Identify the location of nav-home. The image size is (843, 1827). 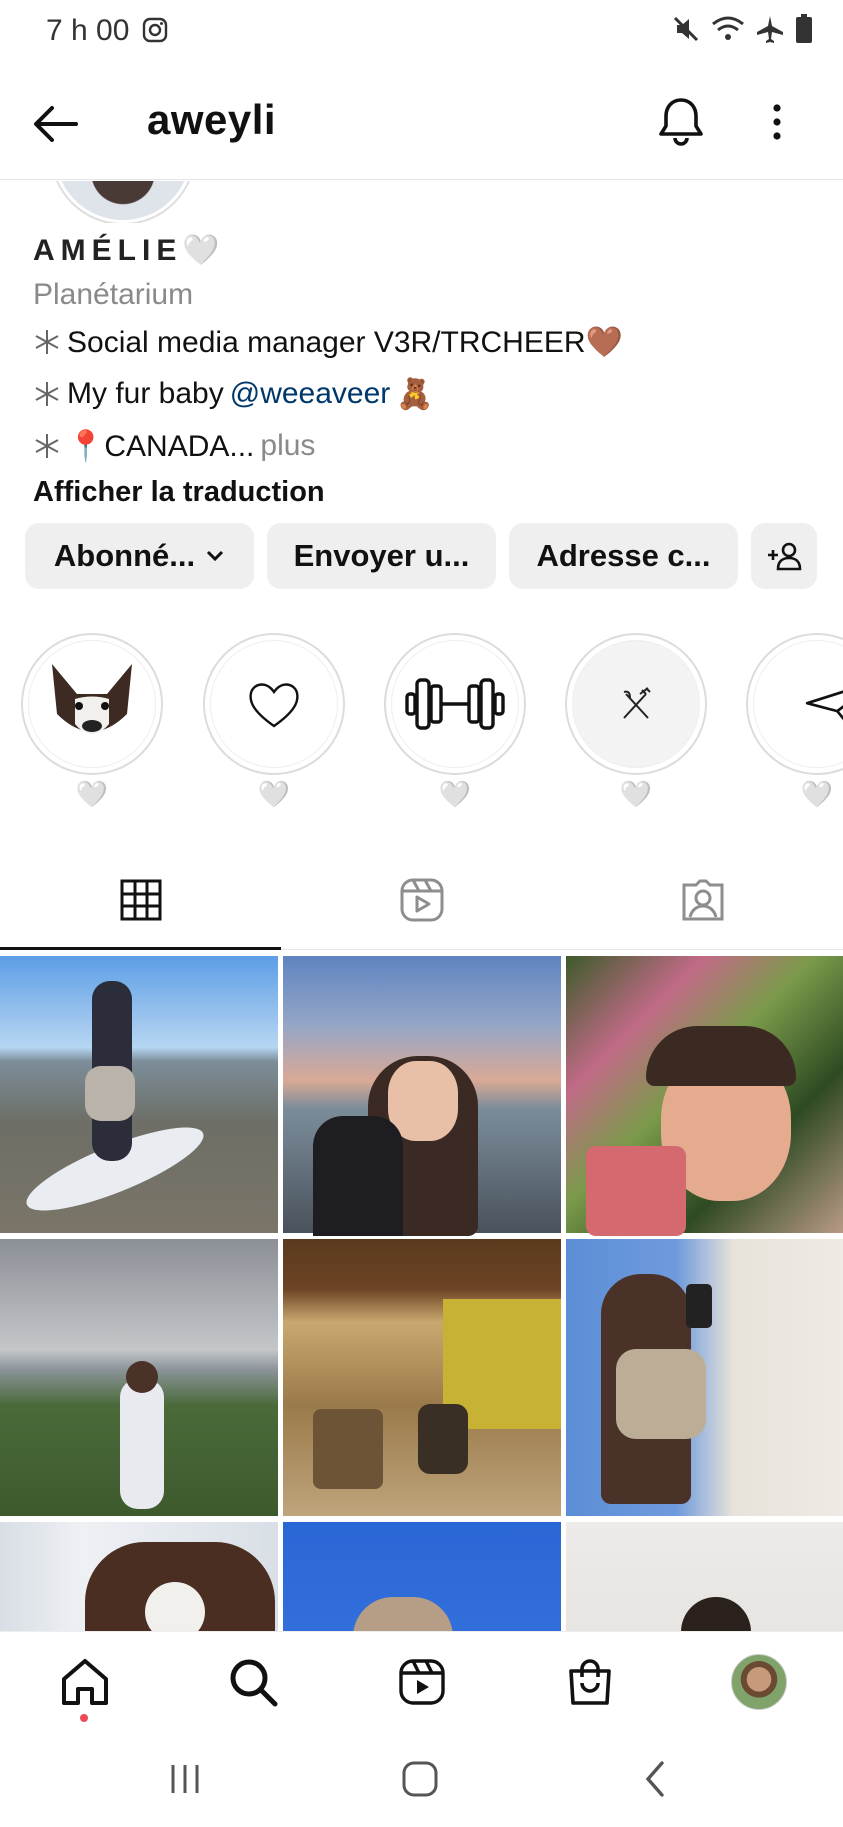
(85, 1682).